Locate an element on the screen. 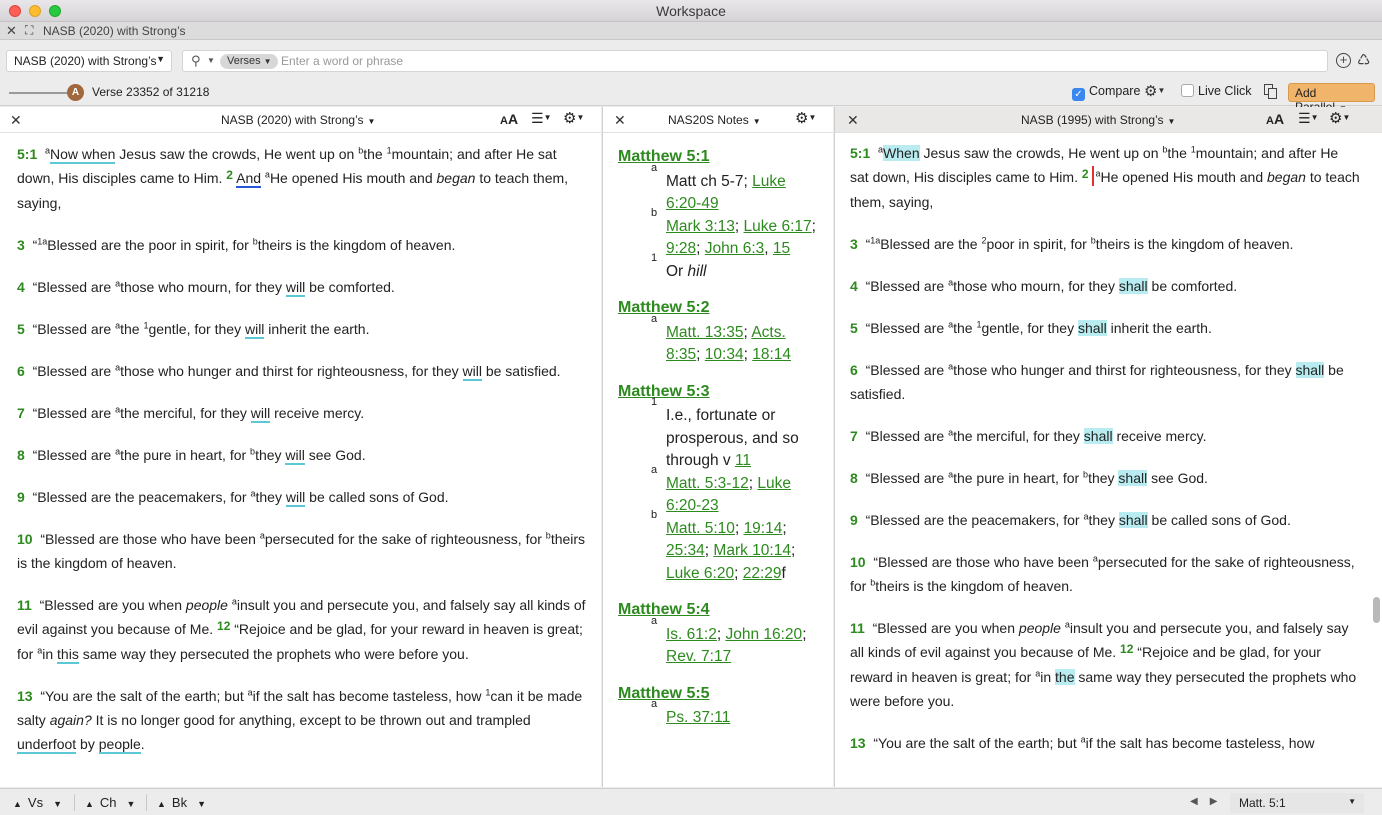 The height and width of the screenshot is (815, 1382). panel-title-selector: NAS20S Notes ▼ is located at coordinates (714, 120).